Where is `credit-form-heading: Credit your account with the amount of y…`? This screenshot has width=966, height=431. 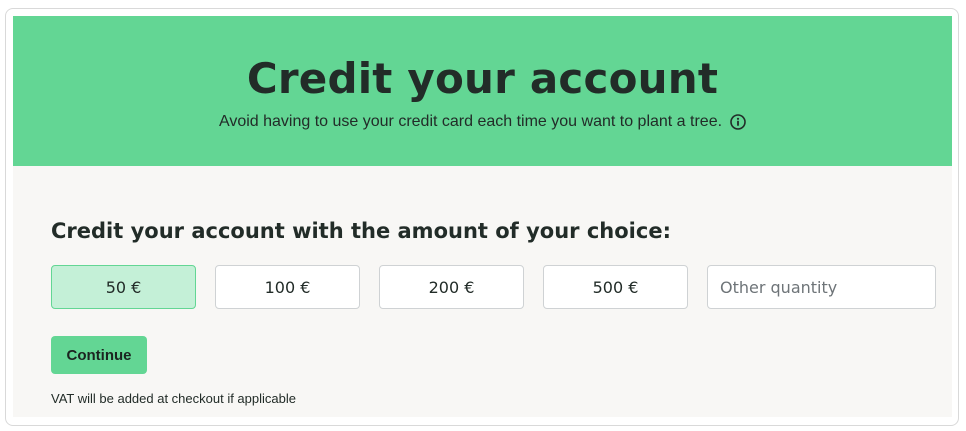 credit-form-heading: Credit your account with the amount of y… is located at coordinates (361, 231).